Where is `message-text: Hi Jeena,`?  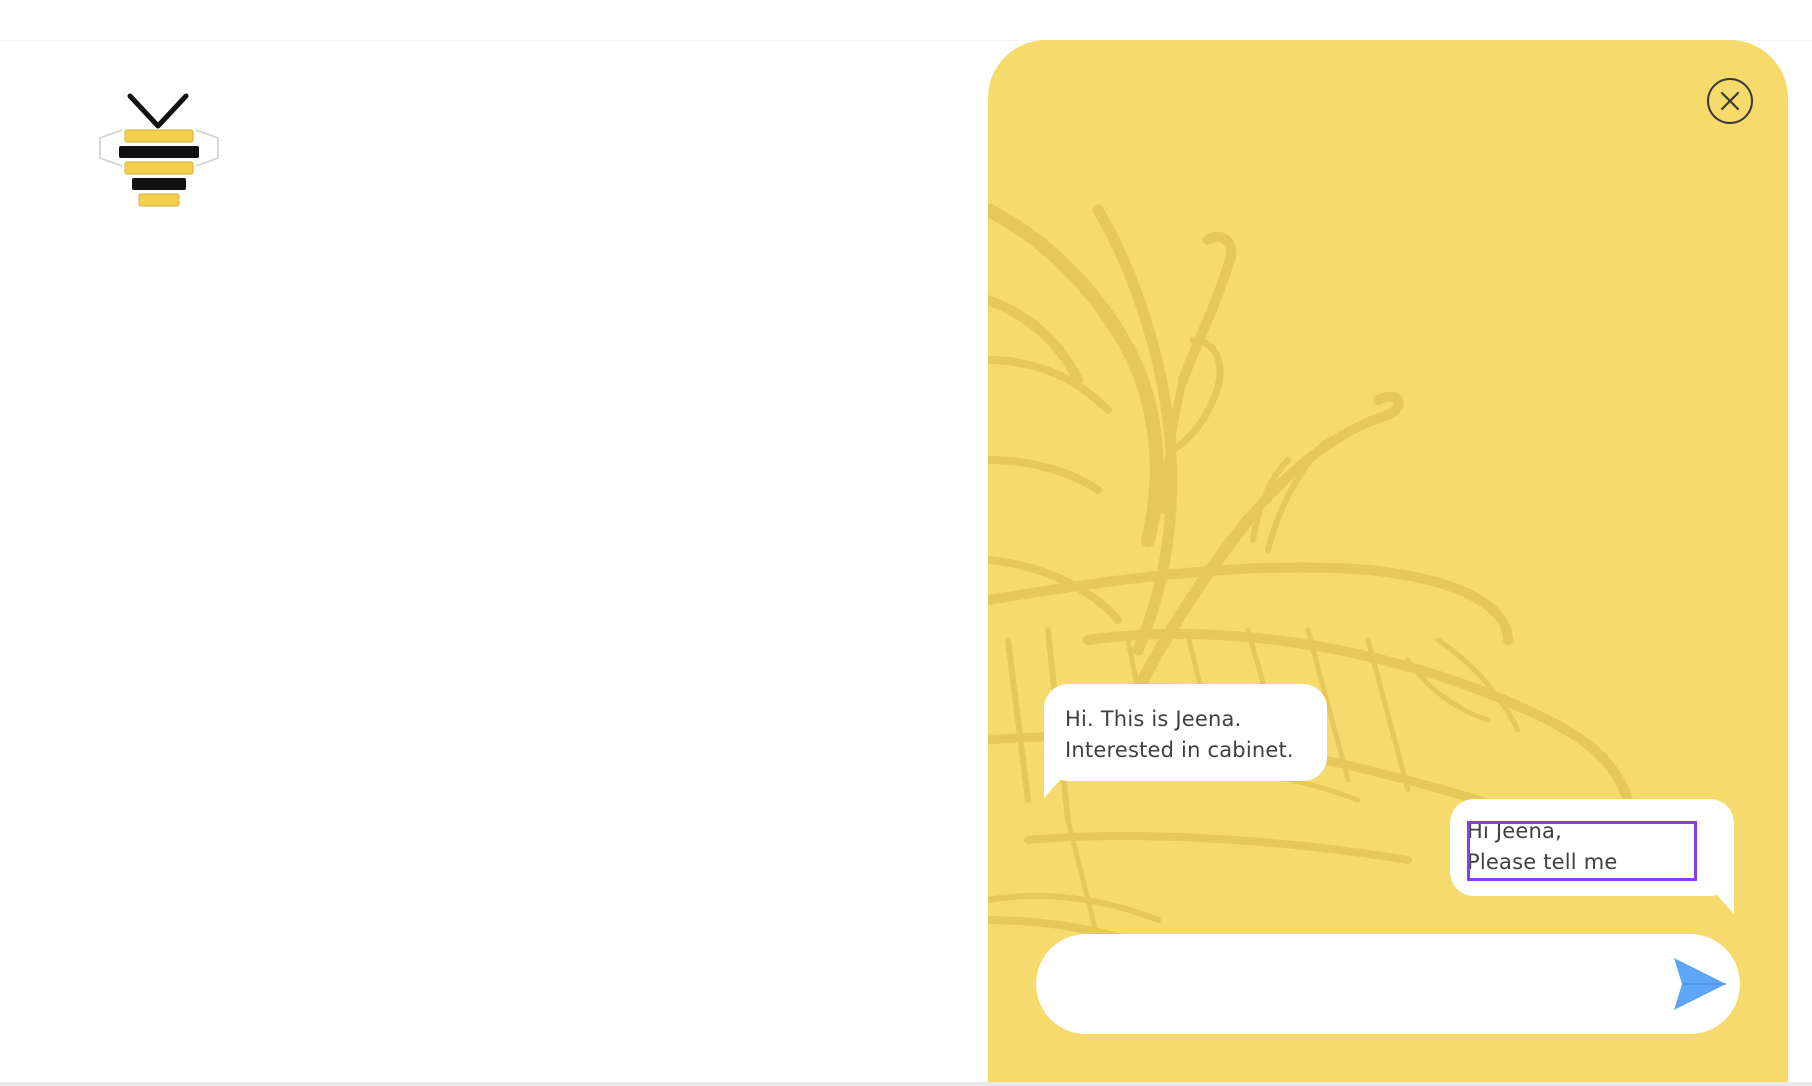
message-text: Hi Jeena, is located at coordinates (1514, 831).